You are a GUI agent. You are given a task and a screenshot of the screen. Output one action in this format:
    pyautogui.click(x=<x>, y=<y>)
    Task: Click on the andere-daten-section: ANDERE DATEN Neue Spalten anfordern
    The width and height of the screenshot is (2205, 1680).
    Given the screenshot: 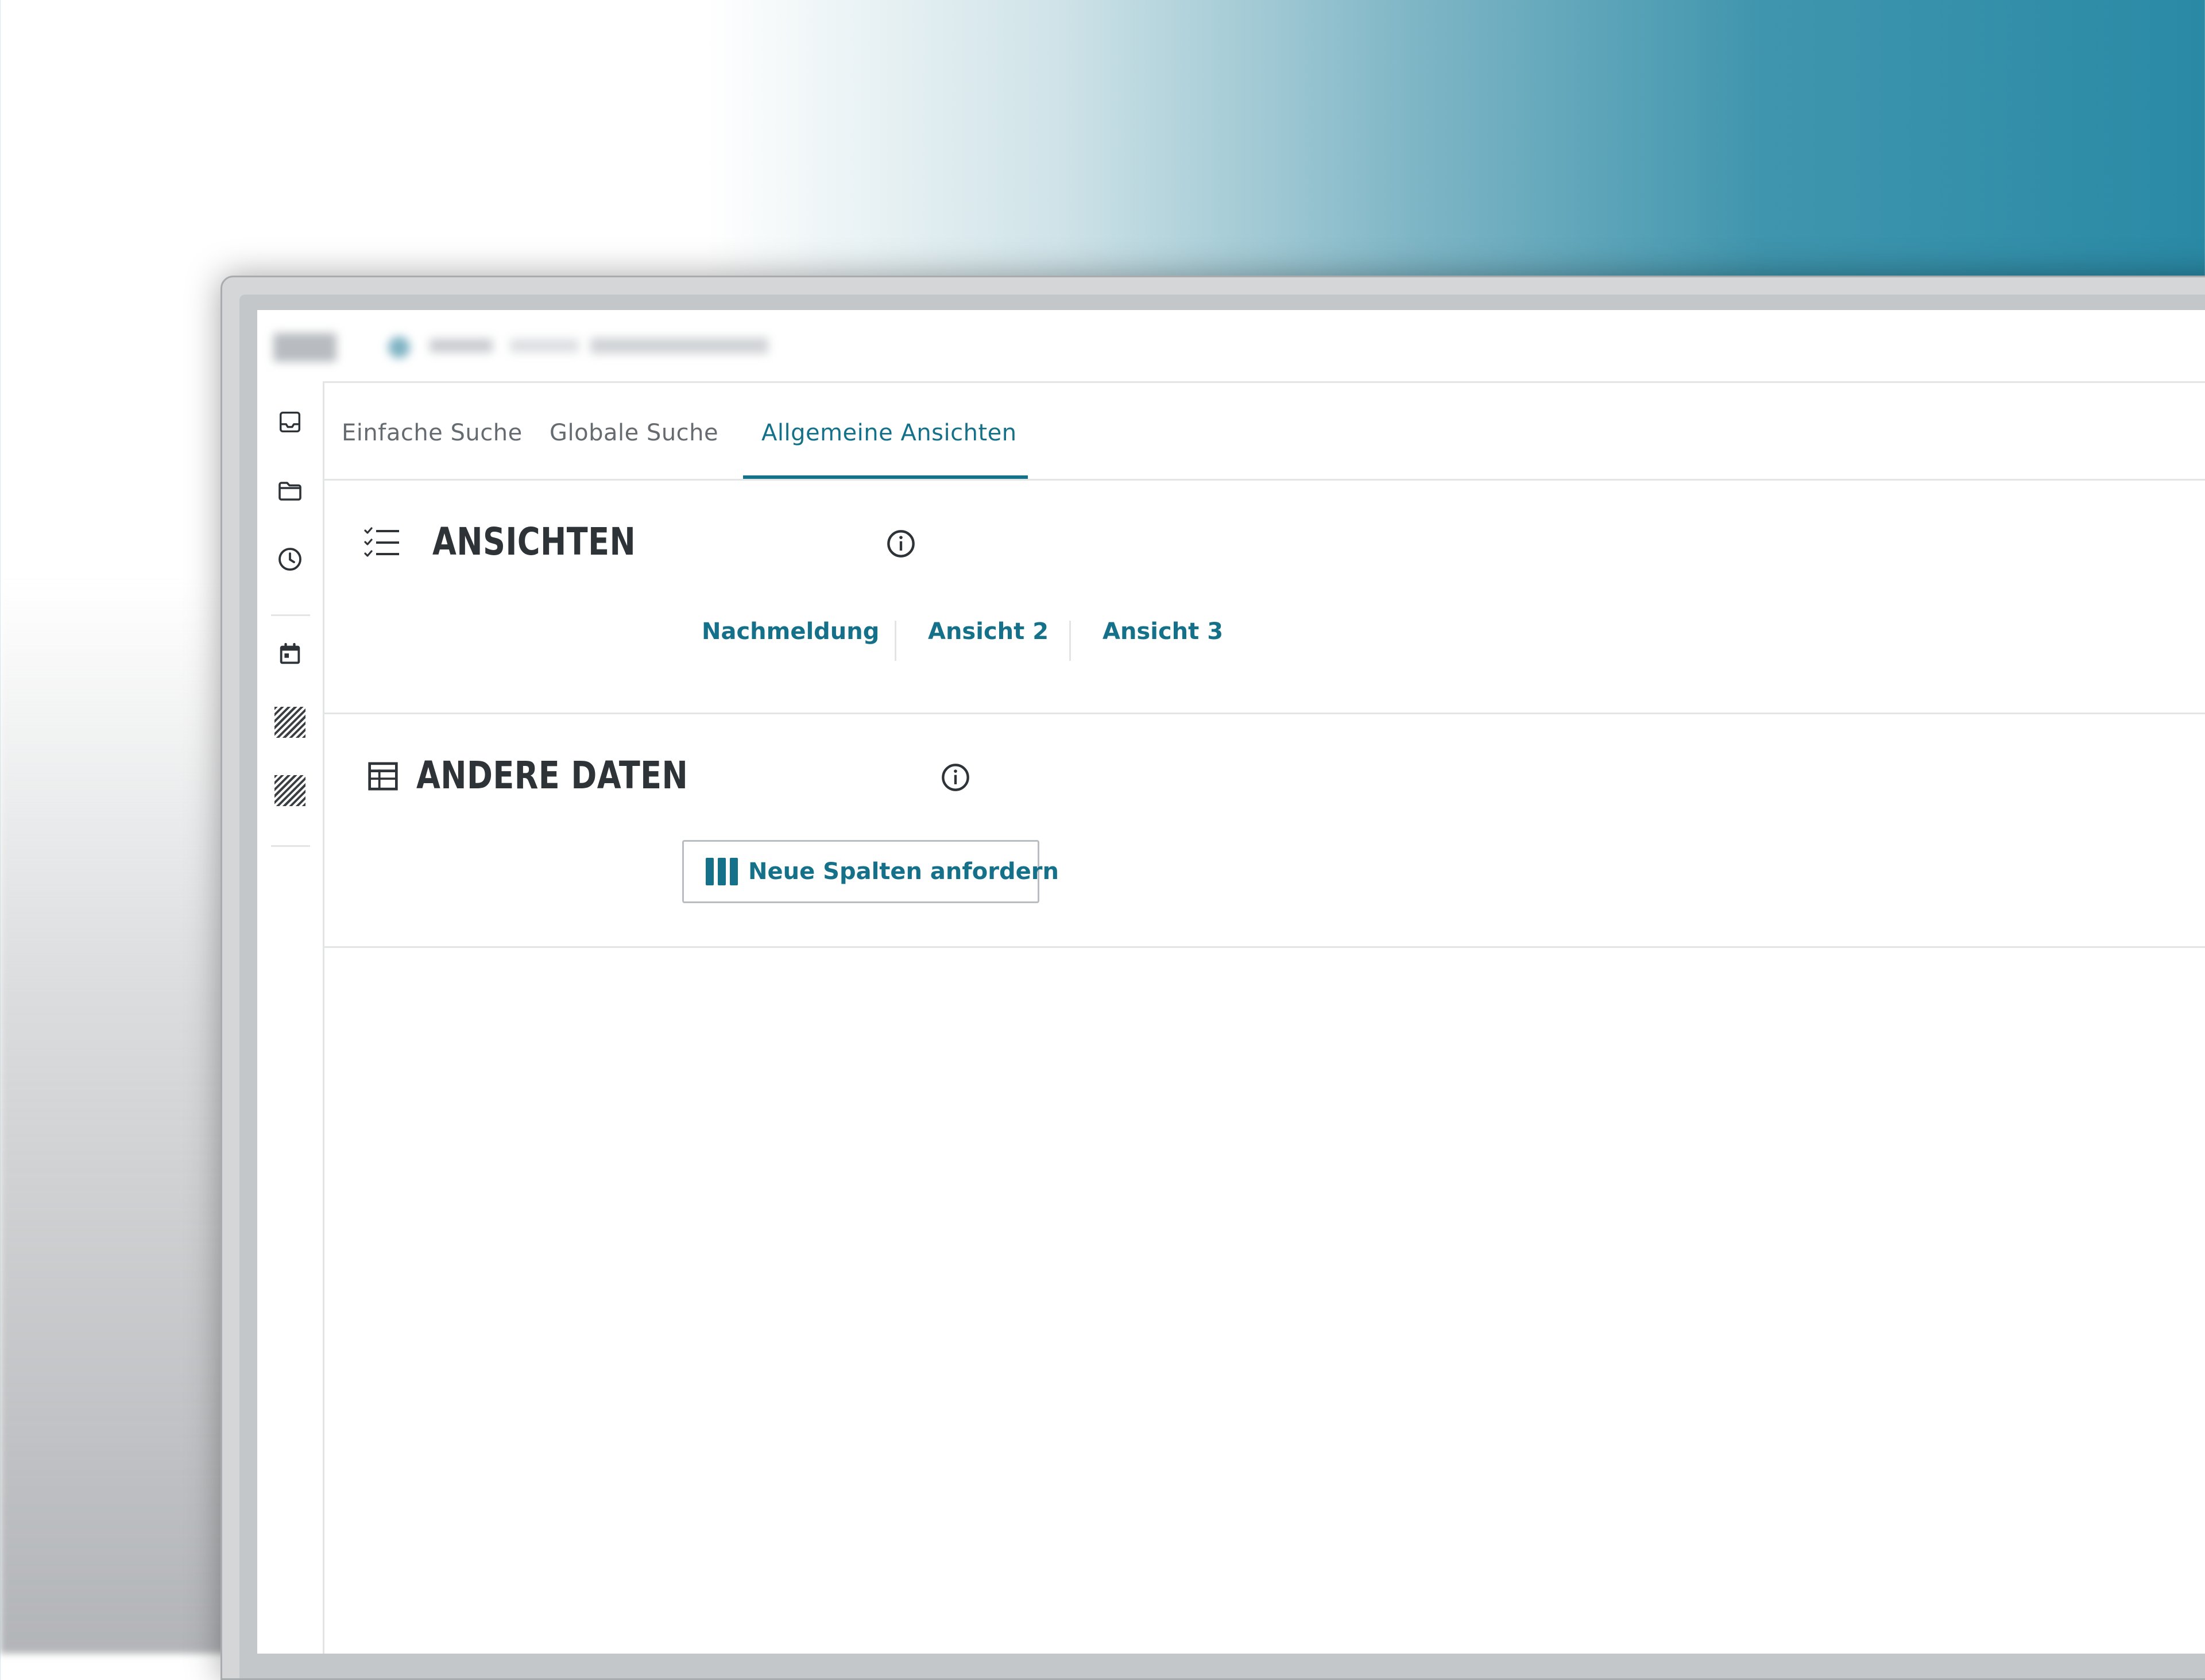 What is the action you would take?
    pyautogui.click(x=1264, y=831)
    